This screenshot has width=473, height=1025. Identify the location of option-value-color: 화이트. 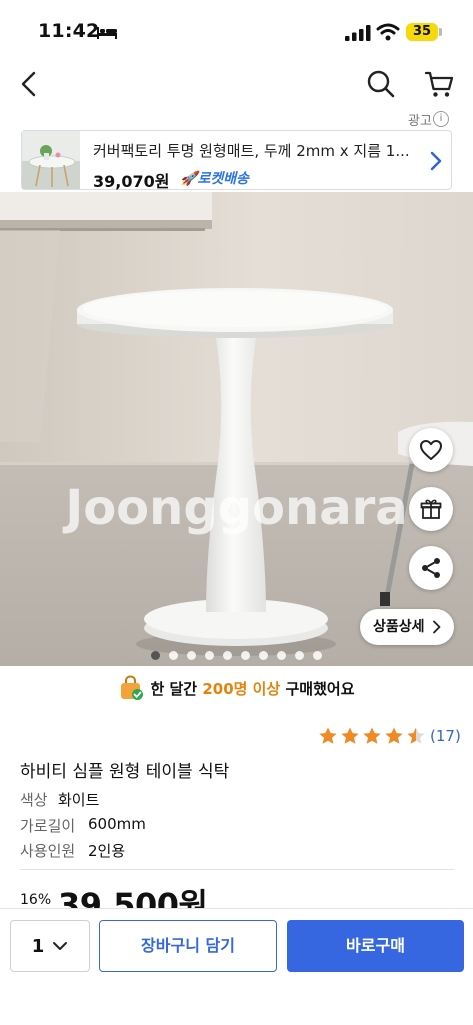
(79, 800).